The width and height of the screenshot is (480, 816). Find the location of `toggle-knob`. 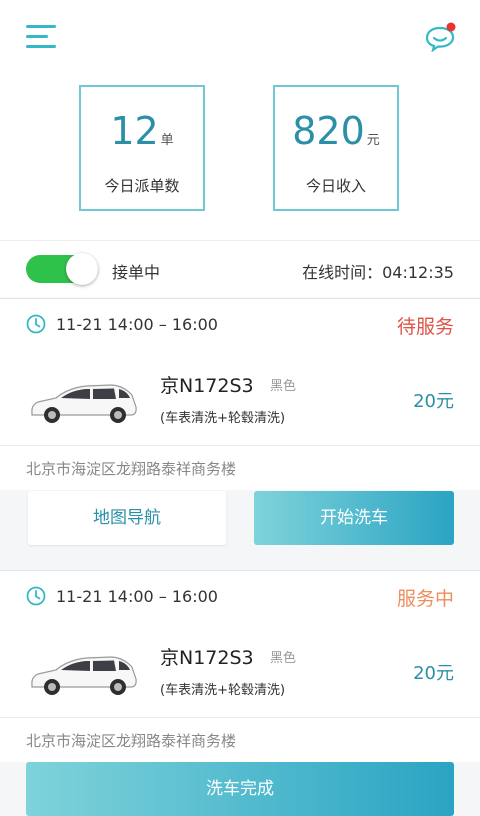

toggle-knob is located at coordinates (82, 269).